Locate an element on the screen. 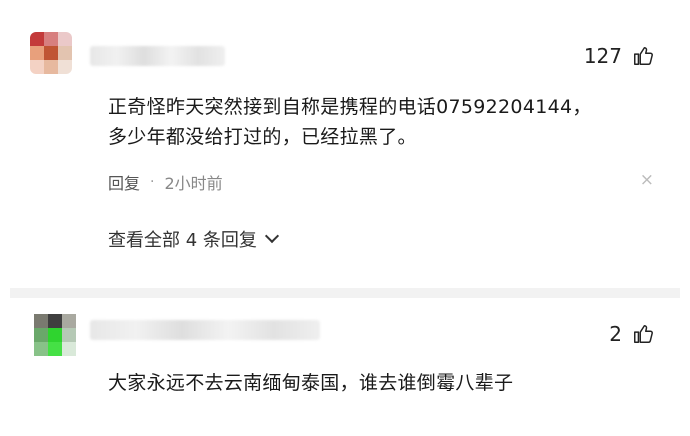 The height and width of the screenshot is (436, 690). comment-text-line: 大家永远不去云南缅甸泰国，谁去谁倒霉八辈子 is located at coordinates (311, 383).